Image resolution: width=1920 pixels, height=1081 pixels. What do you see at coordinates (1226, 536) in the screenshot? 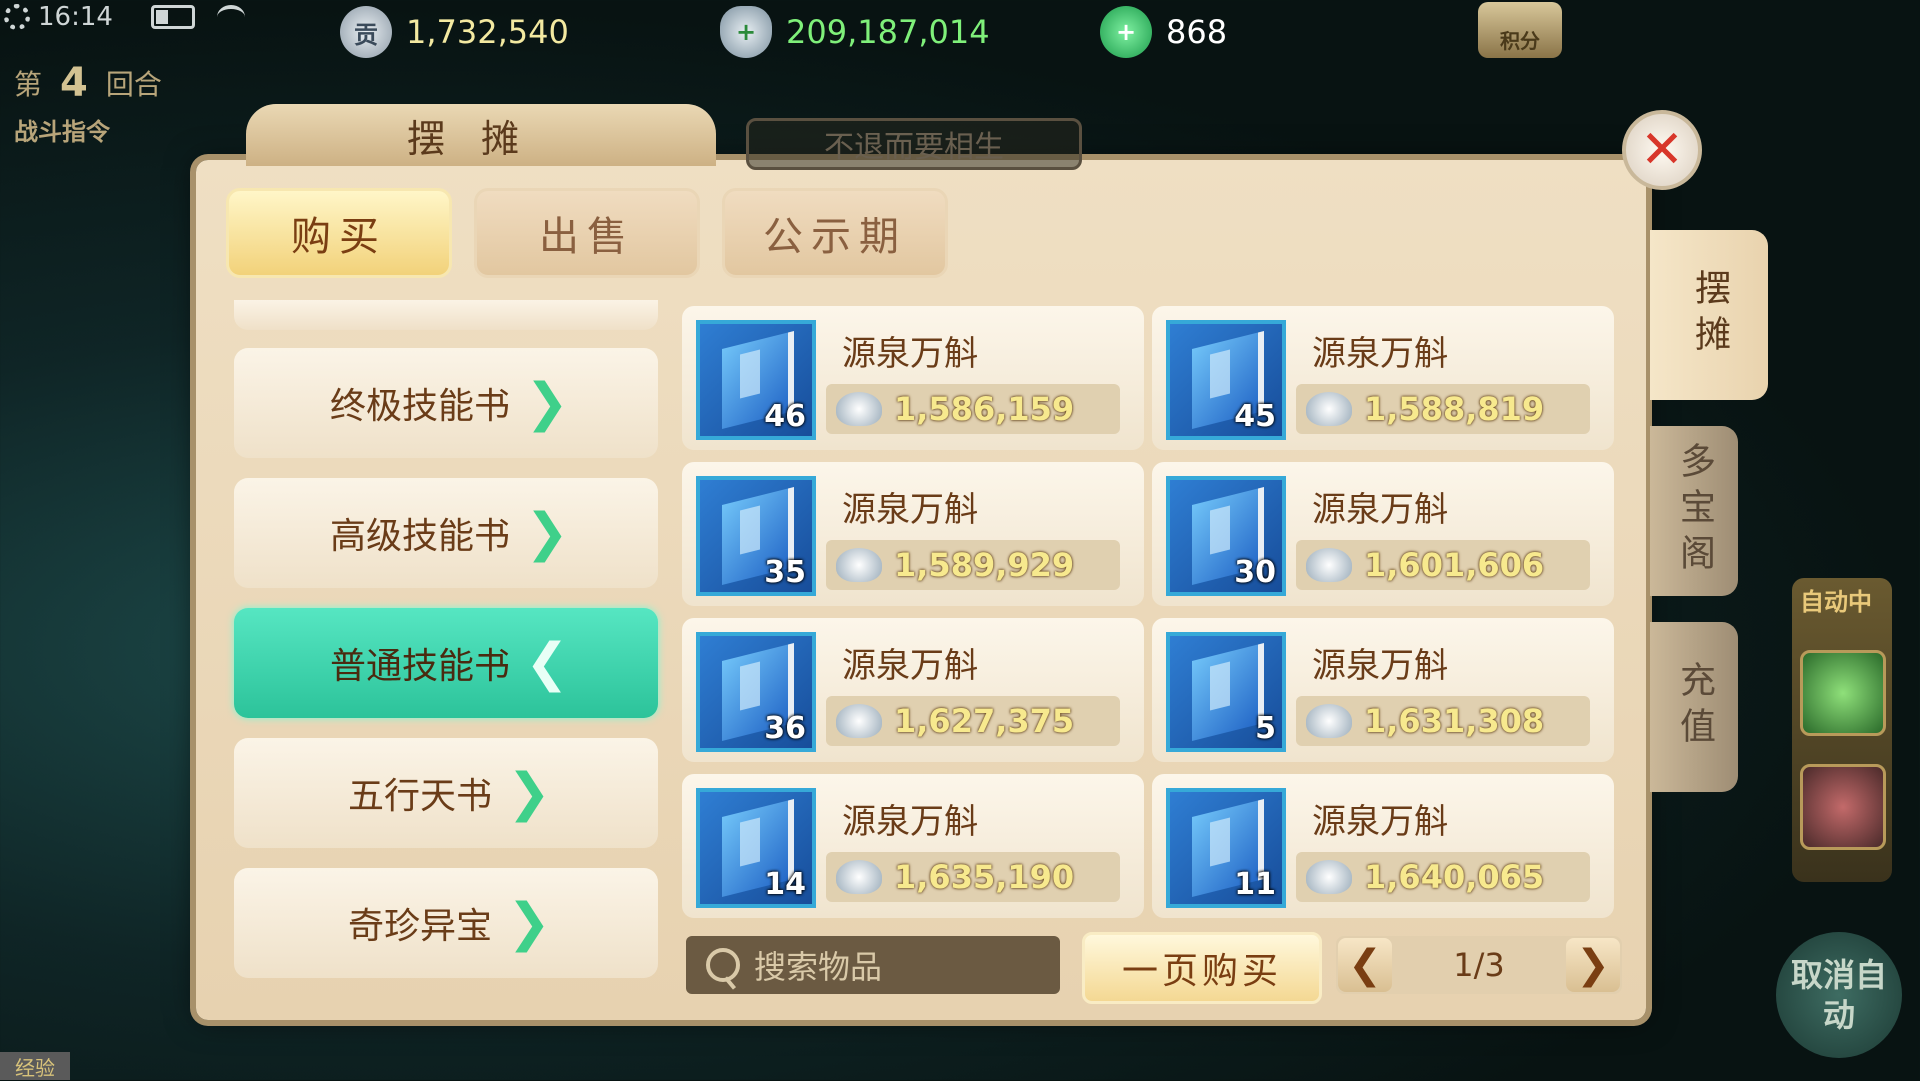
I see `skill-book-icon: 30` at bounding box center [1226, 536].